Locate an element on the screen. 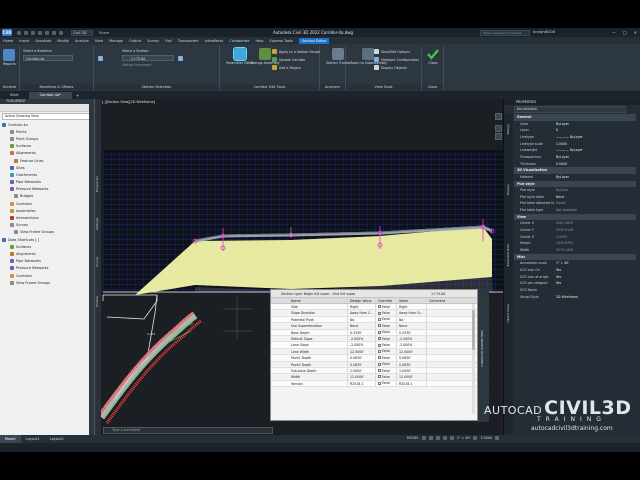  layout-tab: Layout2 is located at coordinates (57, 439).